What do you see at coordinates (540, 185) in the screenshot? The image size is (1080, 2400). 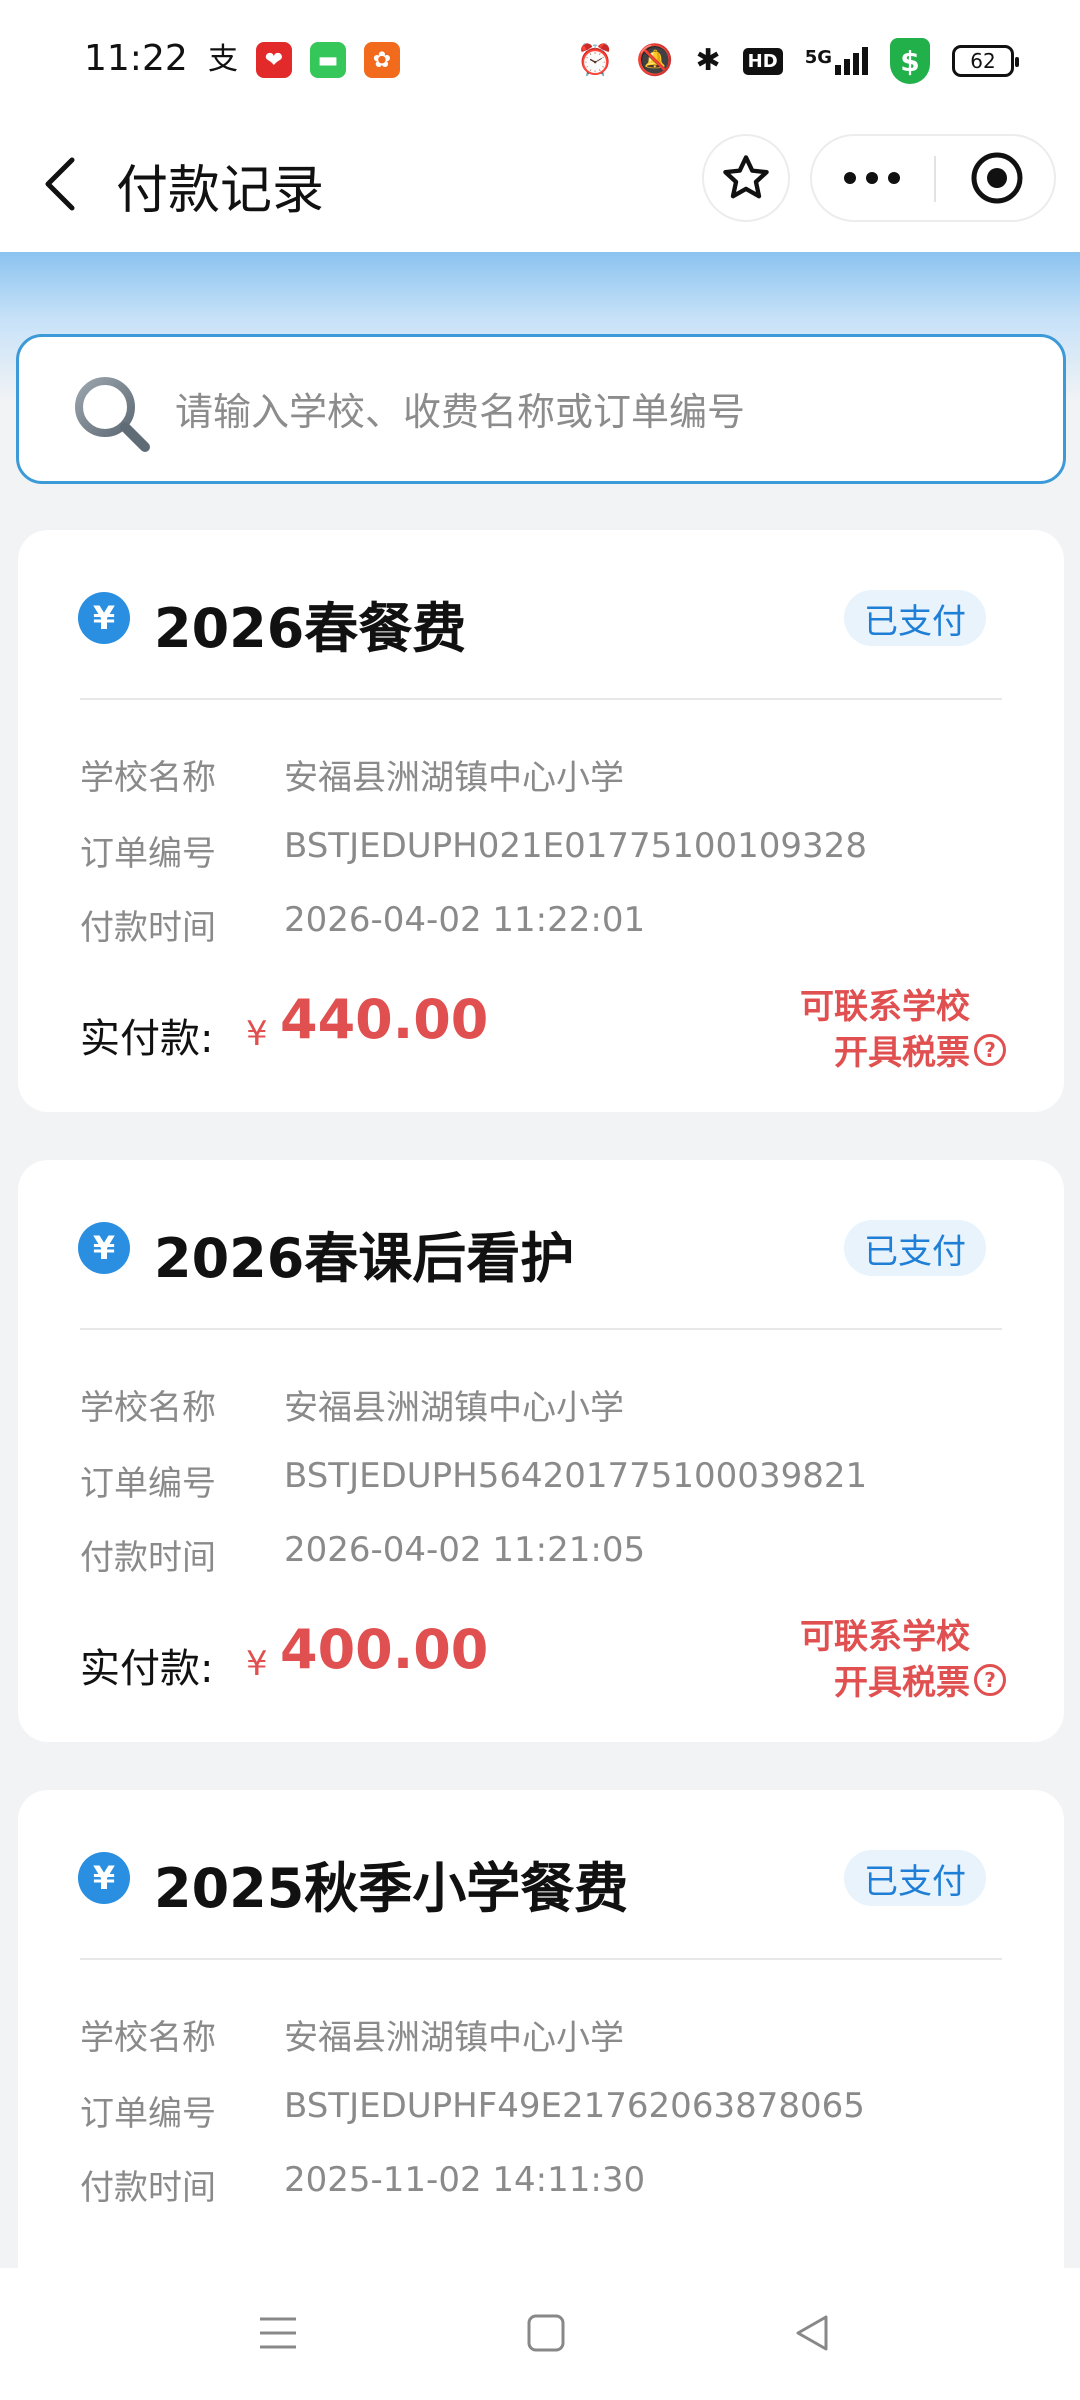 I see `nav-header: 付款记录` at bounding box center [540, 185].